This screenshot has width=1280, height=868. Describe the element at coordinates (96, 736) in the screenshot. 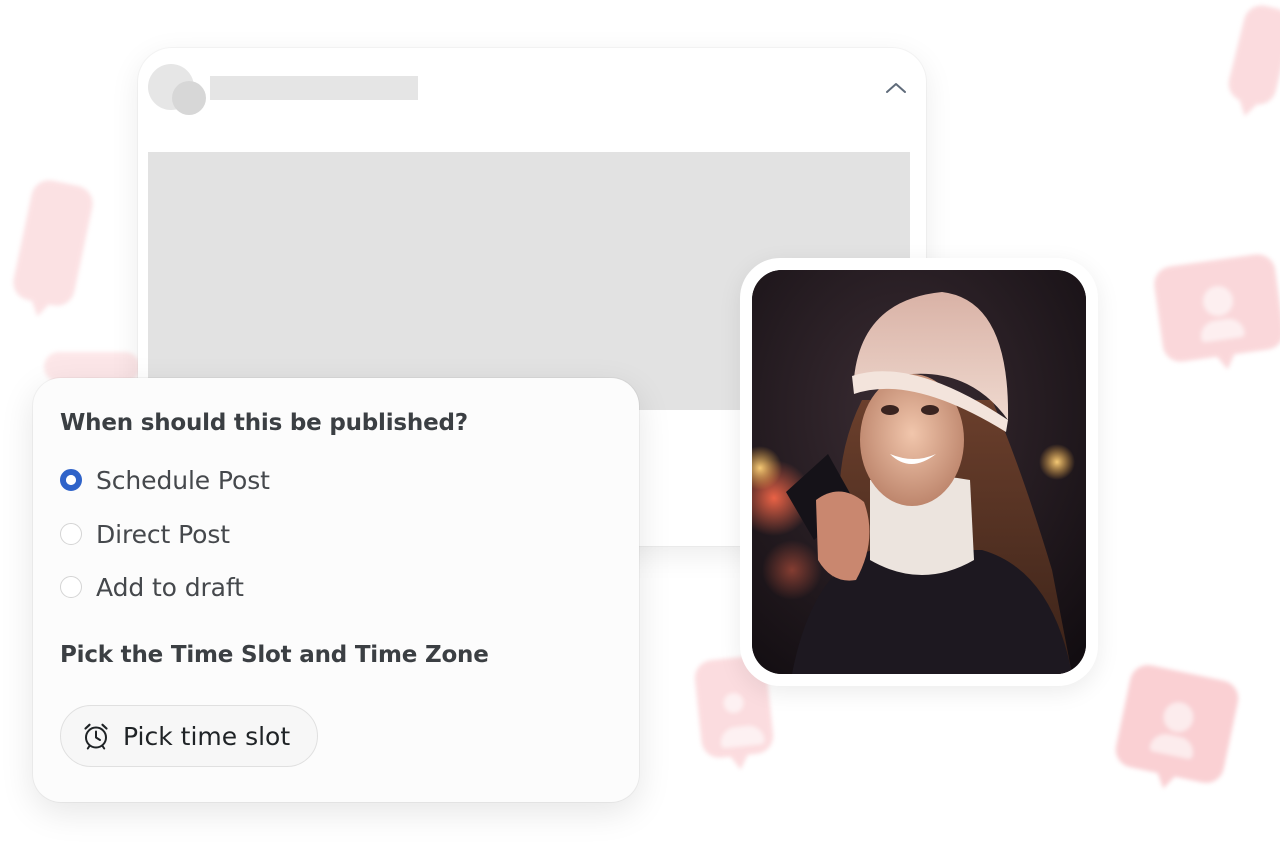

I see `alarm-clock-icon` at that location.